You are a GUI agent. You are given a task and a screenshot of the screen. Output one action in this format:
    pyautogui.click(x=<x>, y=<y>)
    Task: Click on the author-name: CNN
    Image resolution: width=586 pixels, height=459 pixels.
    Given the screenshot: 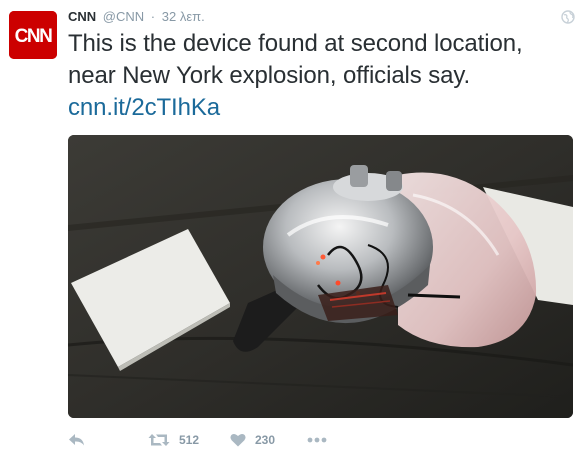 What is the action you would take?
    pyautogui.click(x=82, y=16)
    